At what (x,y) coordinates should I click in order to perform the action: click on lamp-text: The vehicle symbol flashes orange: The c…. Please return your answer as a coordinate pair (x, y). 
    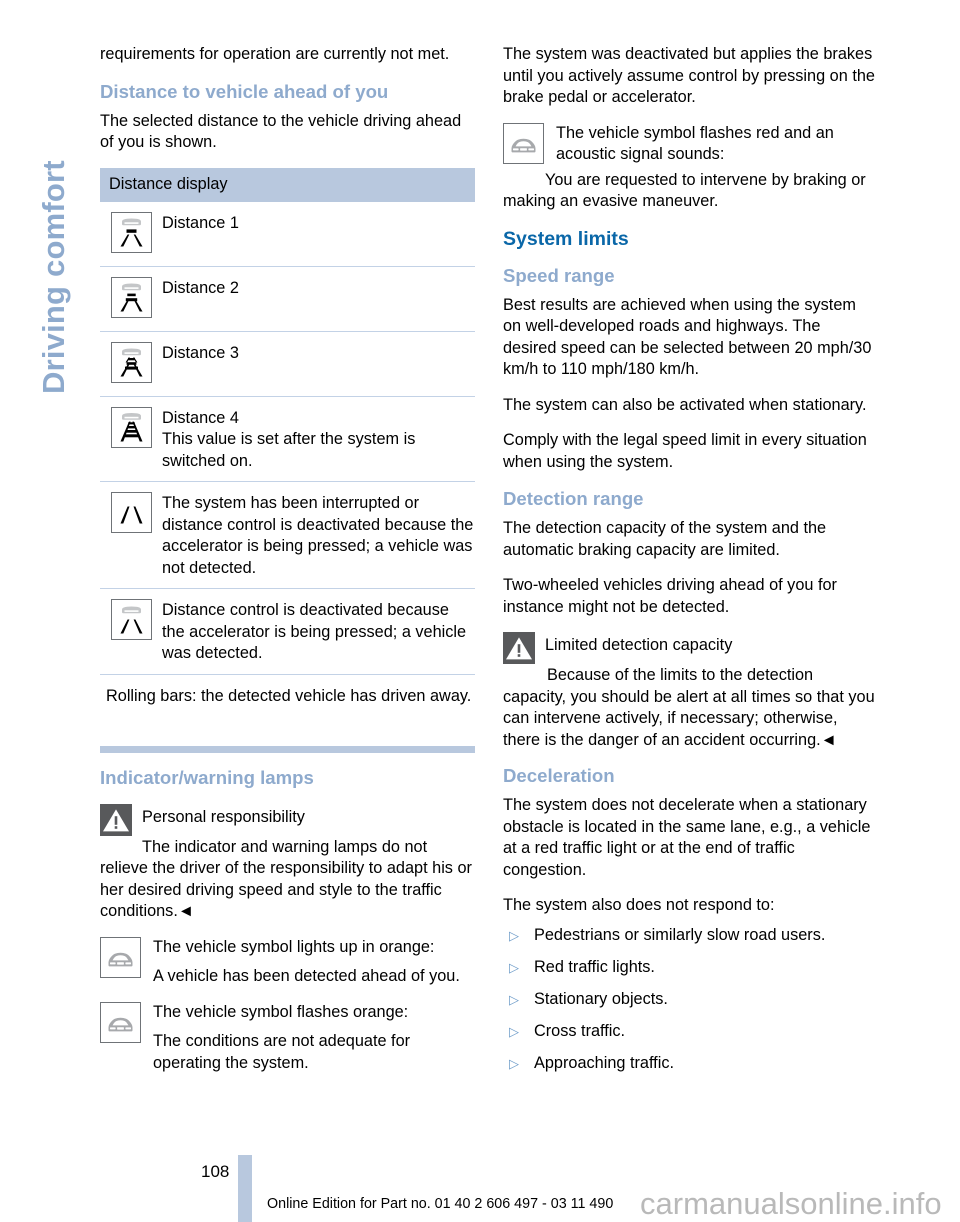
    Looking at the image, I should click on (314, 1038).